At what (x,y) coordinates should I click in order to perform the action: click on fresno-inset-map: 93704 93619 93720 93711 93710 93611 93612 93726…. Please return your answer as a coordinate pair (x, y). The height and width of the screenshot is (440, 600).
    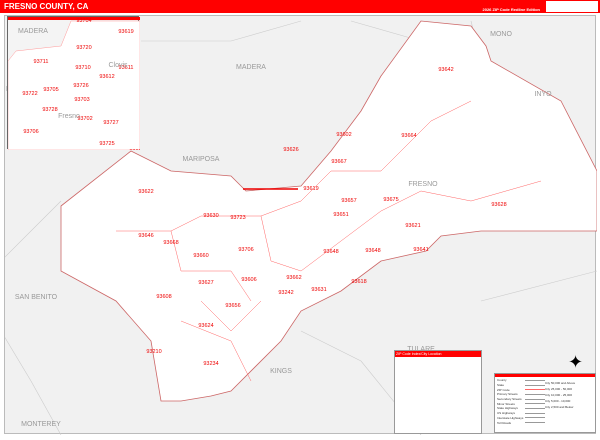
    Looking at the image, I should click on (76, 85).